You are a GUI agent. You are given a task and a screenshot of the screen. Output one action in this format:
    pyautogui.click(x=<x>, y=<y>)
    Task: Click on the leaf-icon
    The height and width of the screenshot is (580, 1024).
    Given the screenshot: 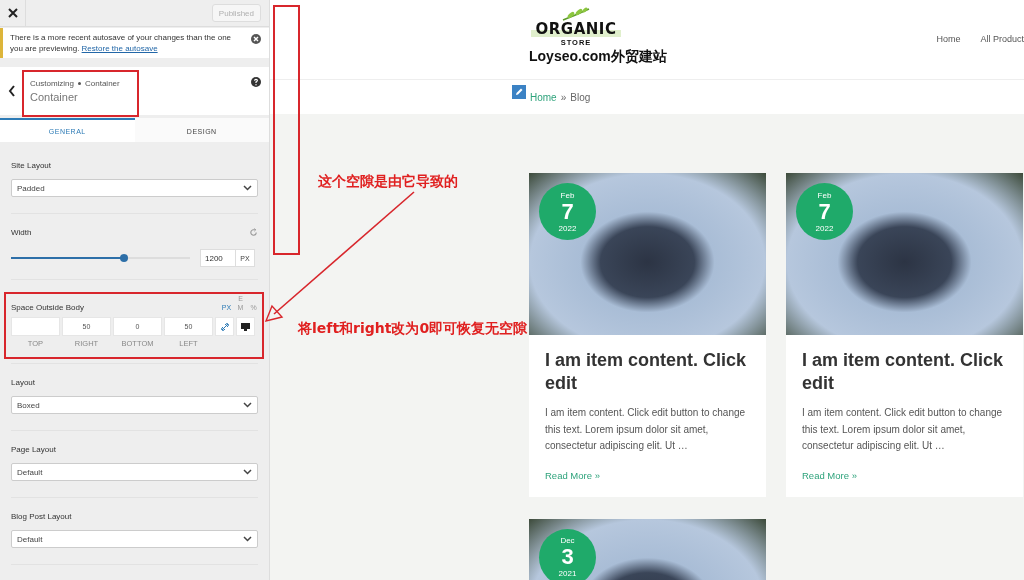 What is the action you would take?
    pyautogui.click(x=576, y=14)
    